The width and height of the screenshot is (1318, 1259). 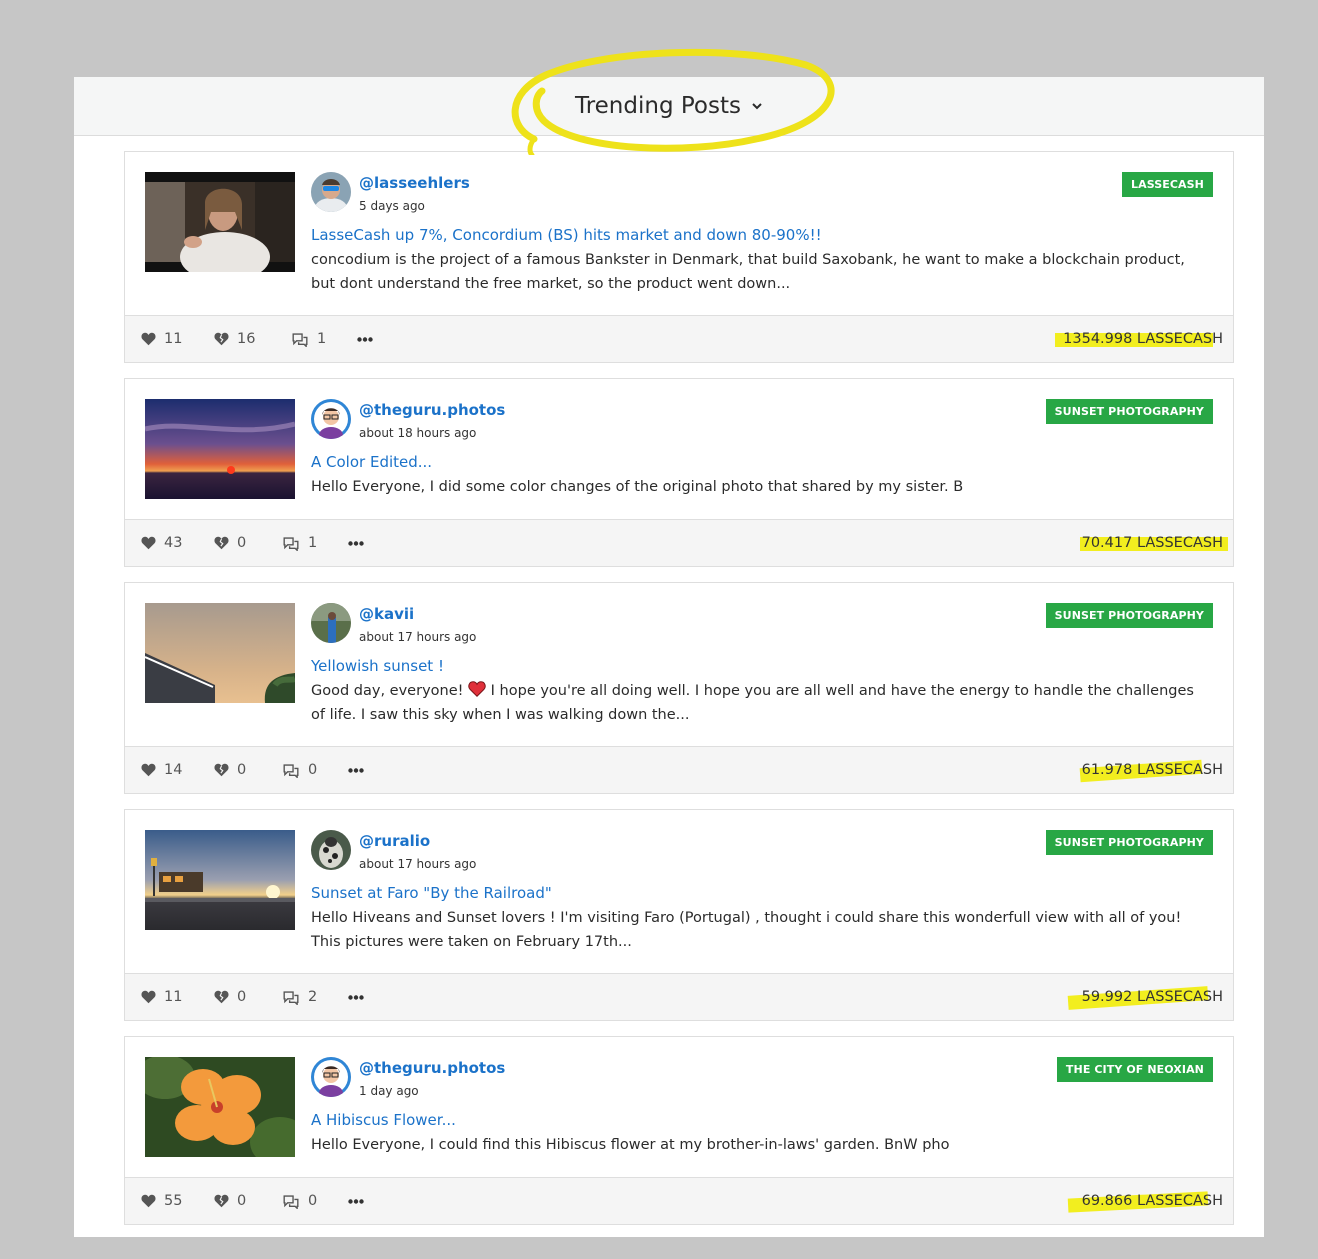 I want to click on panel-title-text: Trending Posts, so click(x=658, y=106).